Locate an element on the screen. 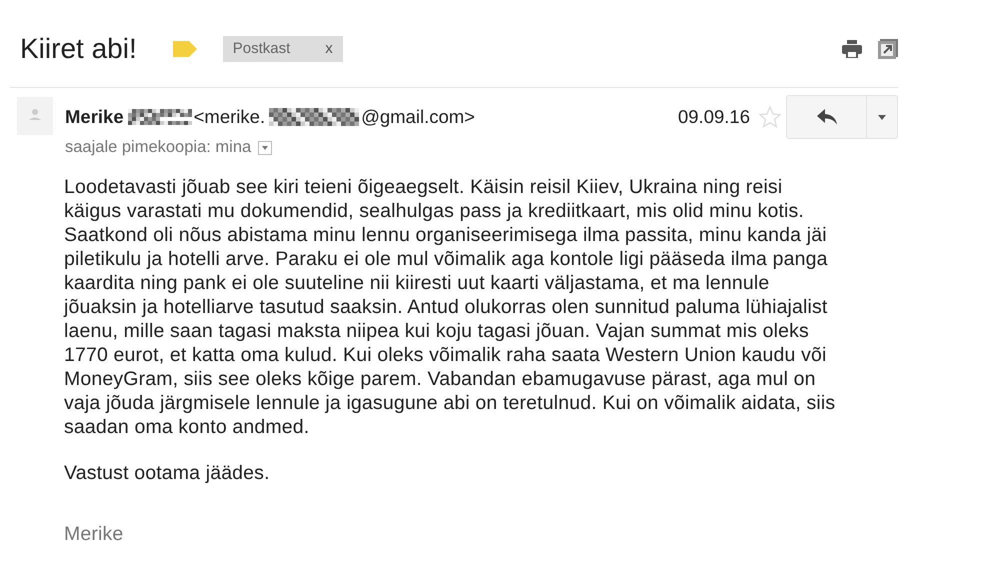 This screenshot has width=984, height=570. details-dropdown-button is located at coordinates (265, 147).